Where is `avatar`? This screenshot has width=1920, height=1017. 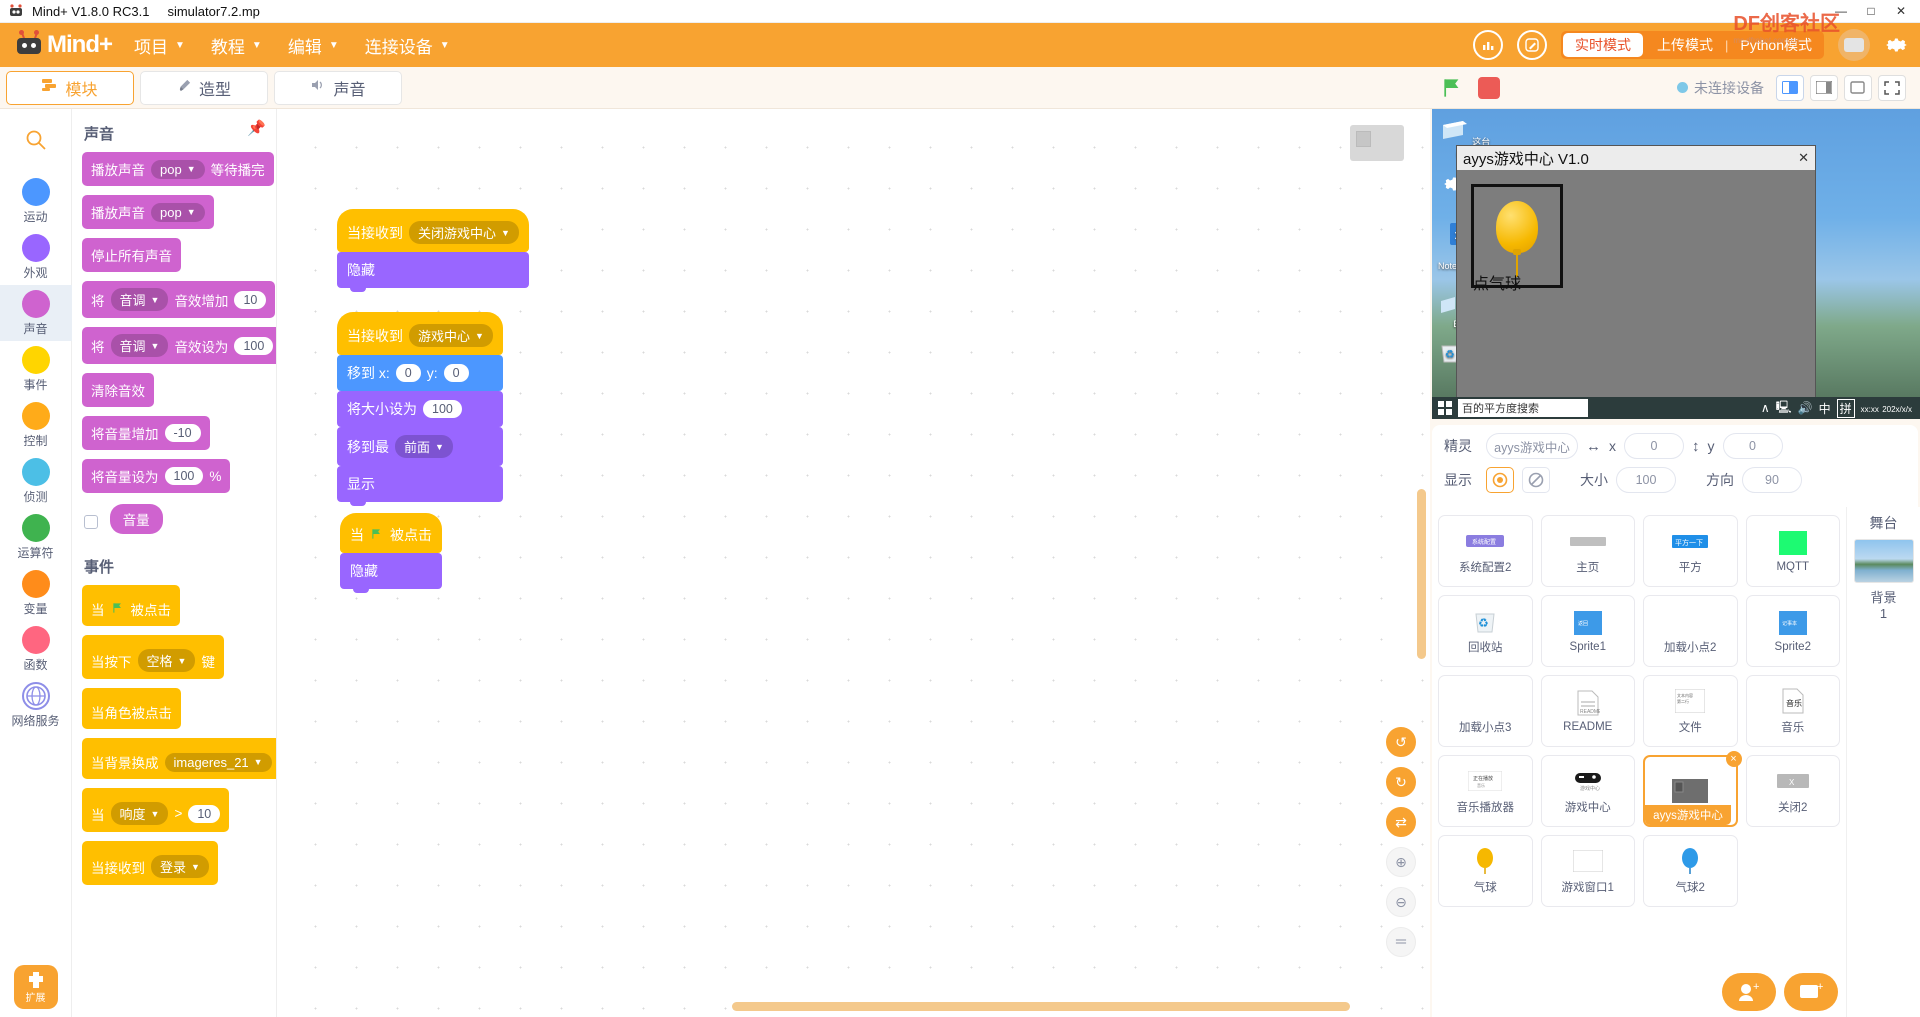 avatar is located at coordinates (1854, 45).